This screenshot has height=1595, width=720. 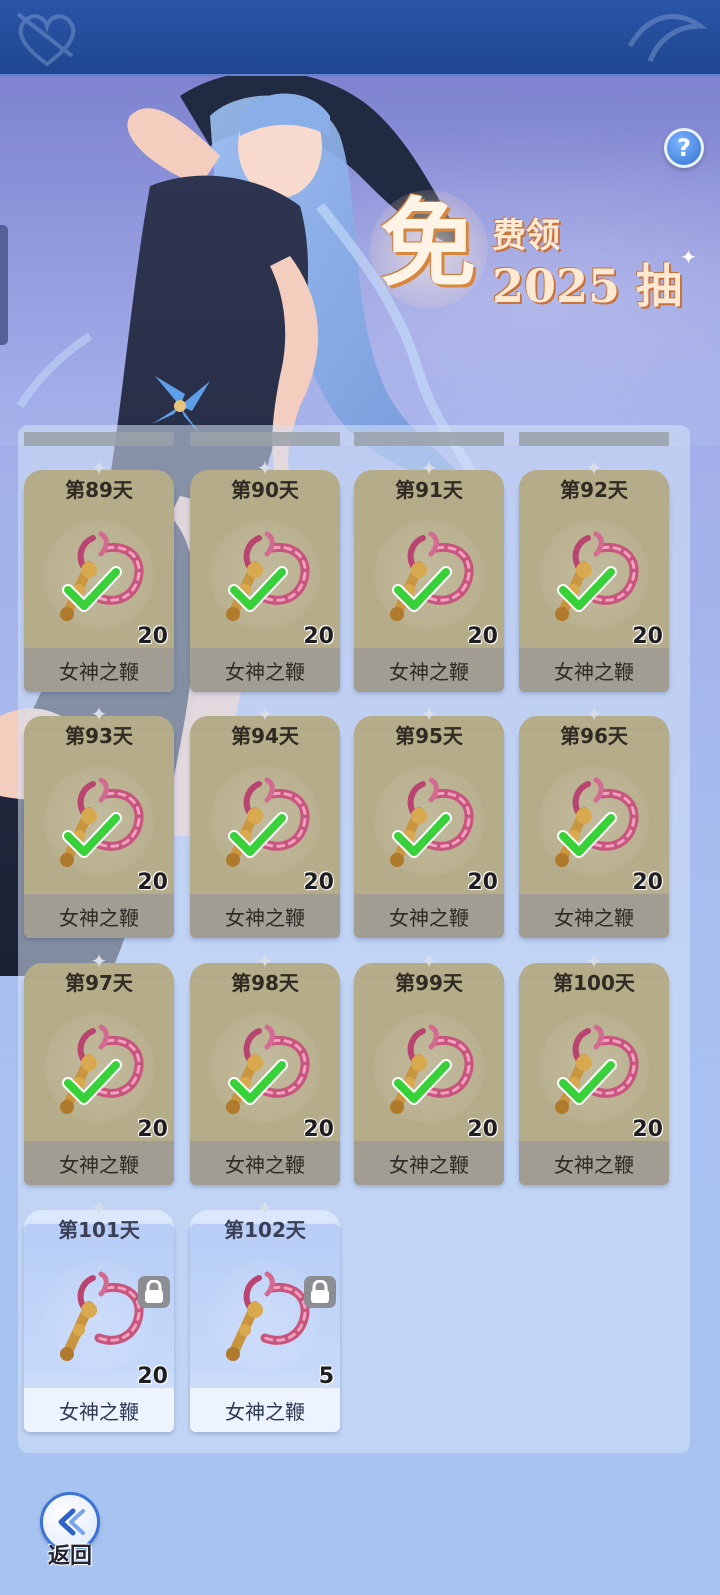 I want to click on reward-card: 20 女神之鞭 ✦ 第92天, so click(x=594, y=574).